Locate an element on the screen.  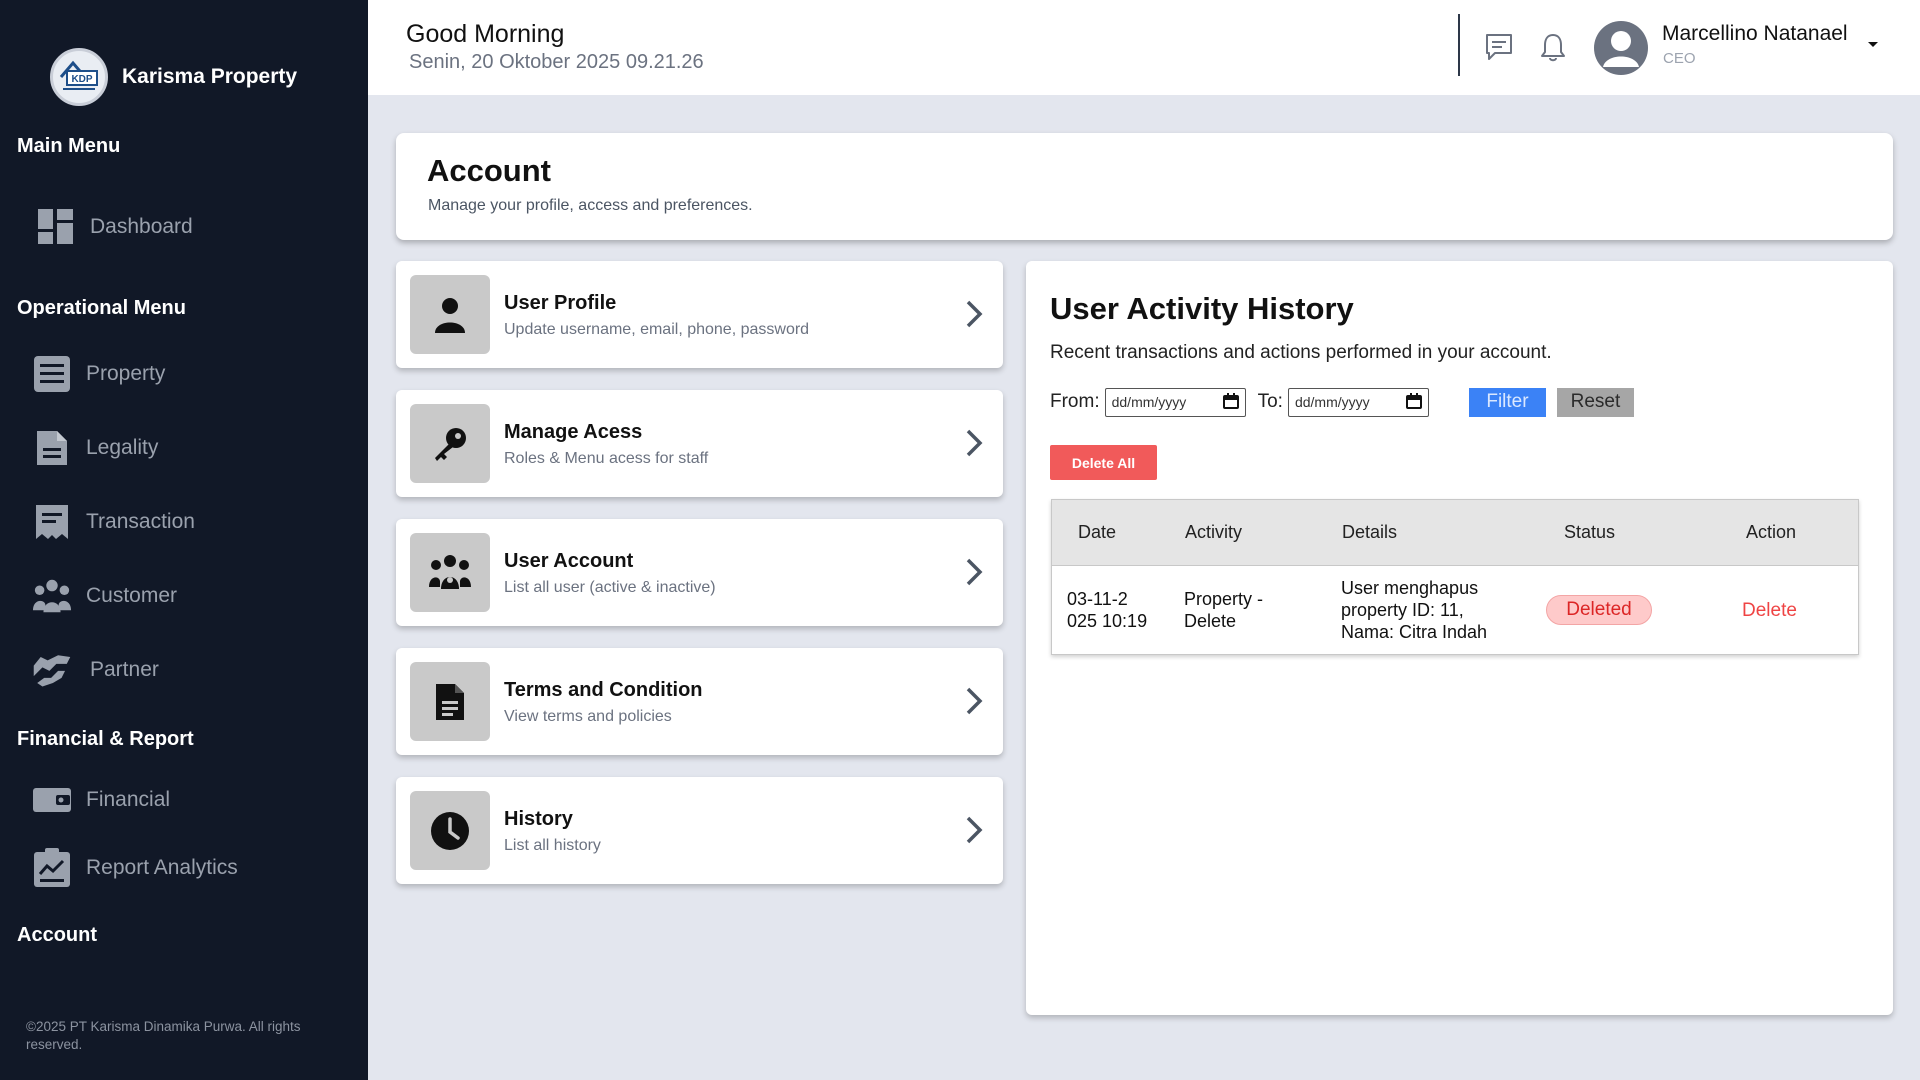
sidebar-item-report-analytics: Report Analytics is located at coordinates (135, 868).